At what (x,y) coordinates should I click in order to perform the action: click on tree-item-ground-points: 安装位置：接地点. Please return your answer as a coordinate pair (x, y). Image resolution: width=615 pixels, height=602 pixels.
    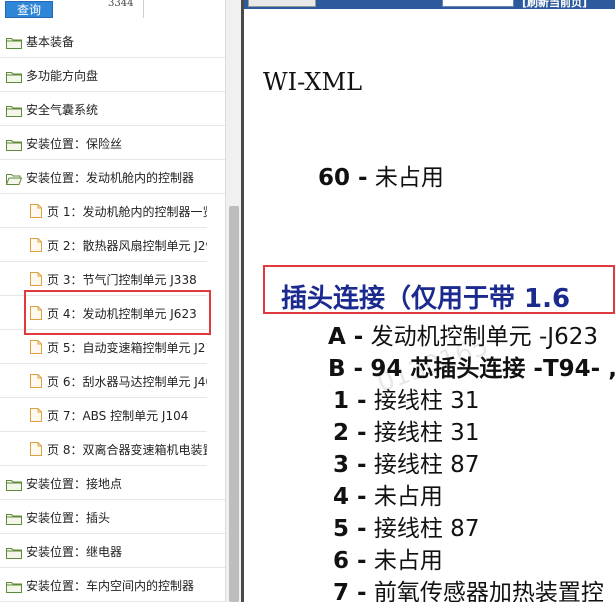
    Looking at the image, I should click on (112, 483).